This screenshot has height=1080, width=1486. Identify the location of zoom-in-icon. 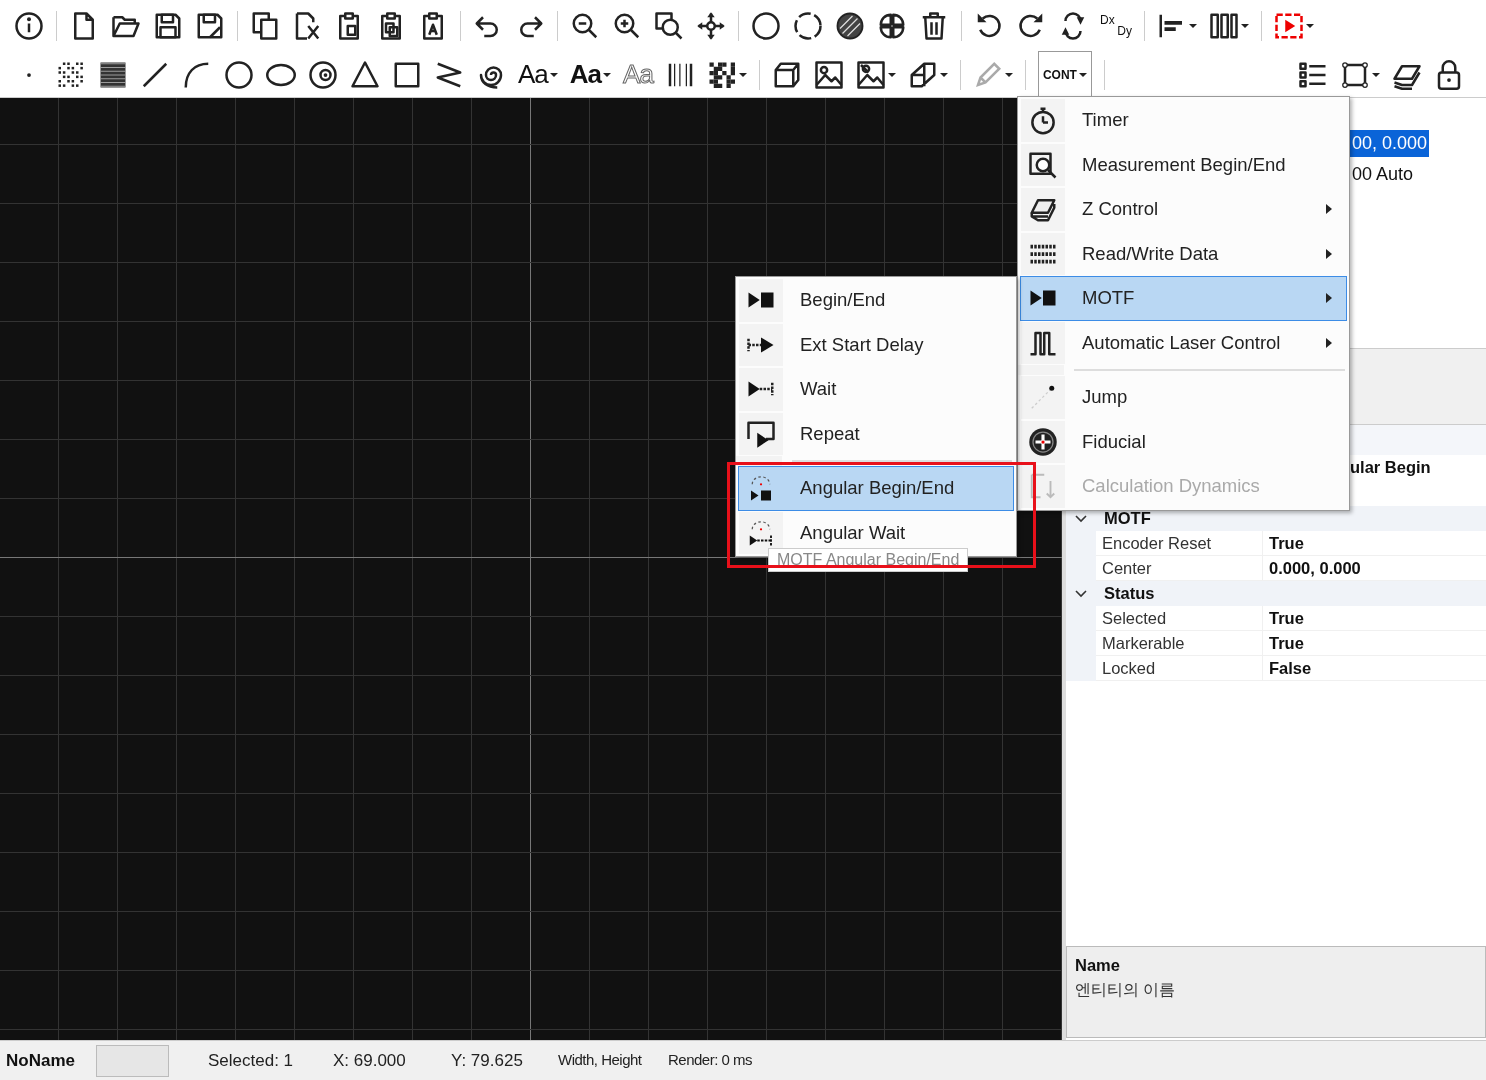
(627, 26).